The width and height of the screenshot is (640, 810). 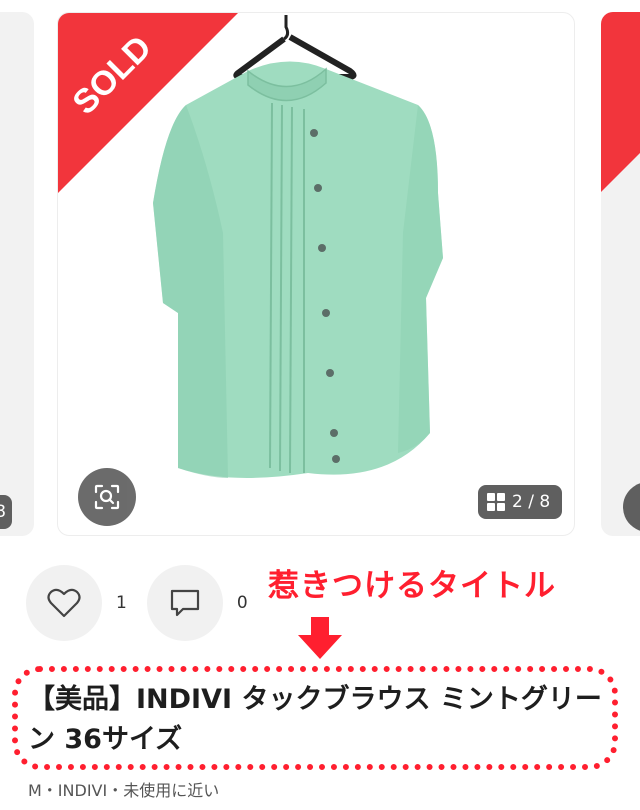 What do you see at coordinates (6, 512) in the screenshot?
I see `prev-image-counter: 8` at bounding box center [6, 512].